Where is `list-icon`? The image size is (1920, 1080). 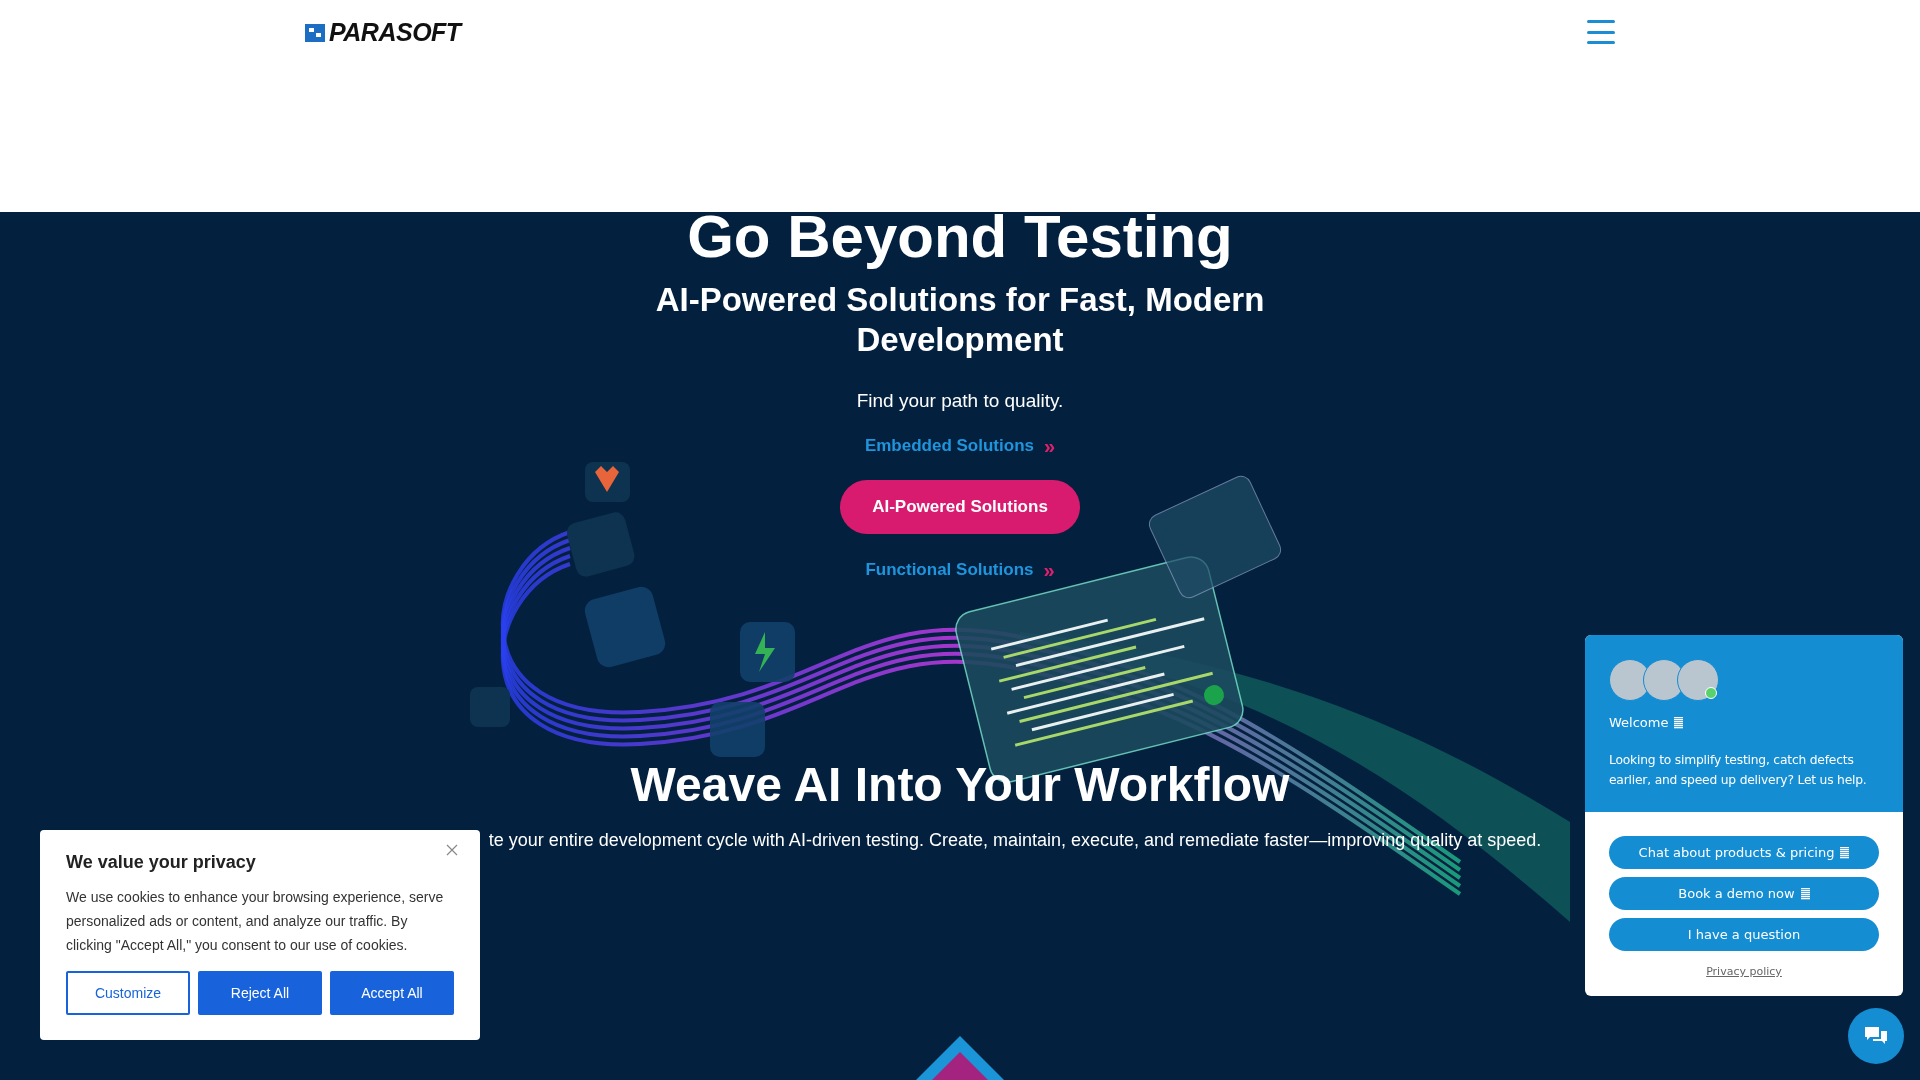 list-icon is located at coordinates (1679, 722).